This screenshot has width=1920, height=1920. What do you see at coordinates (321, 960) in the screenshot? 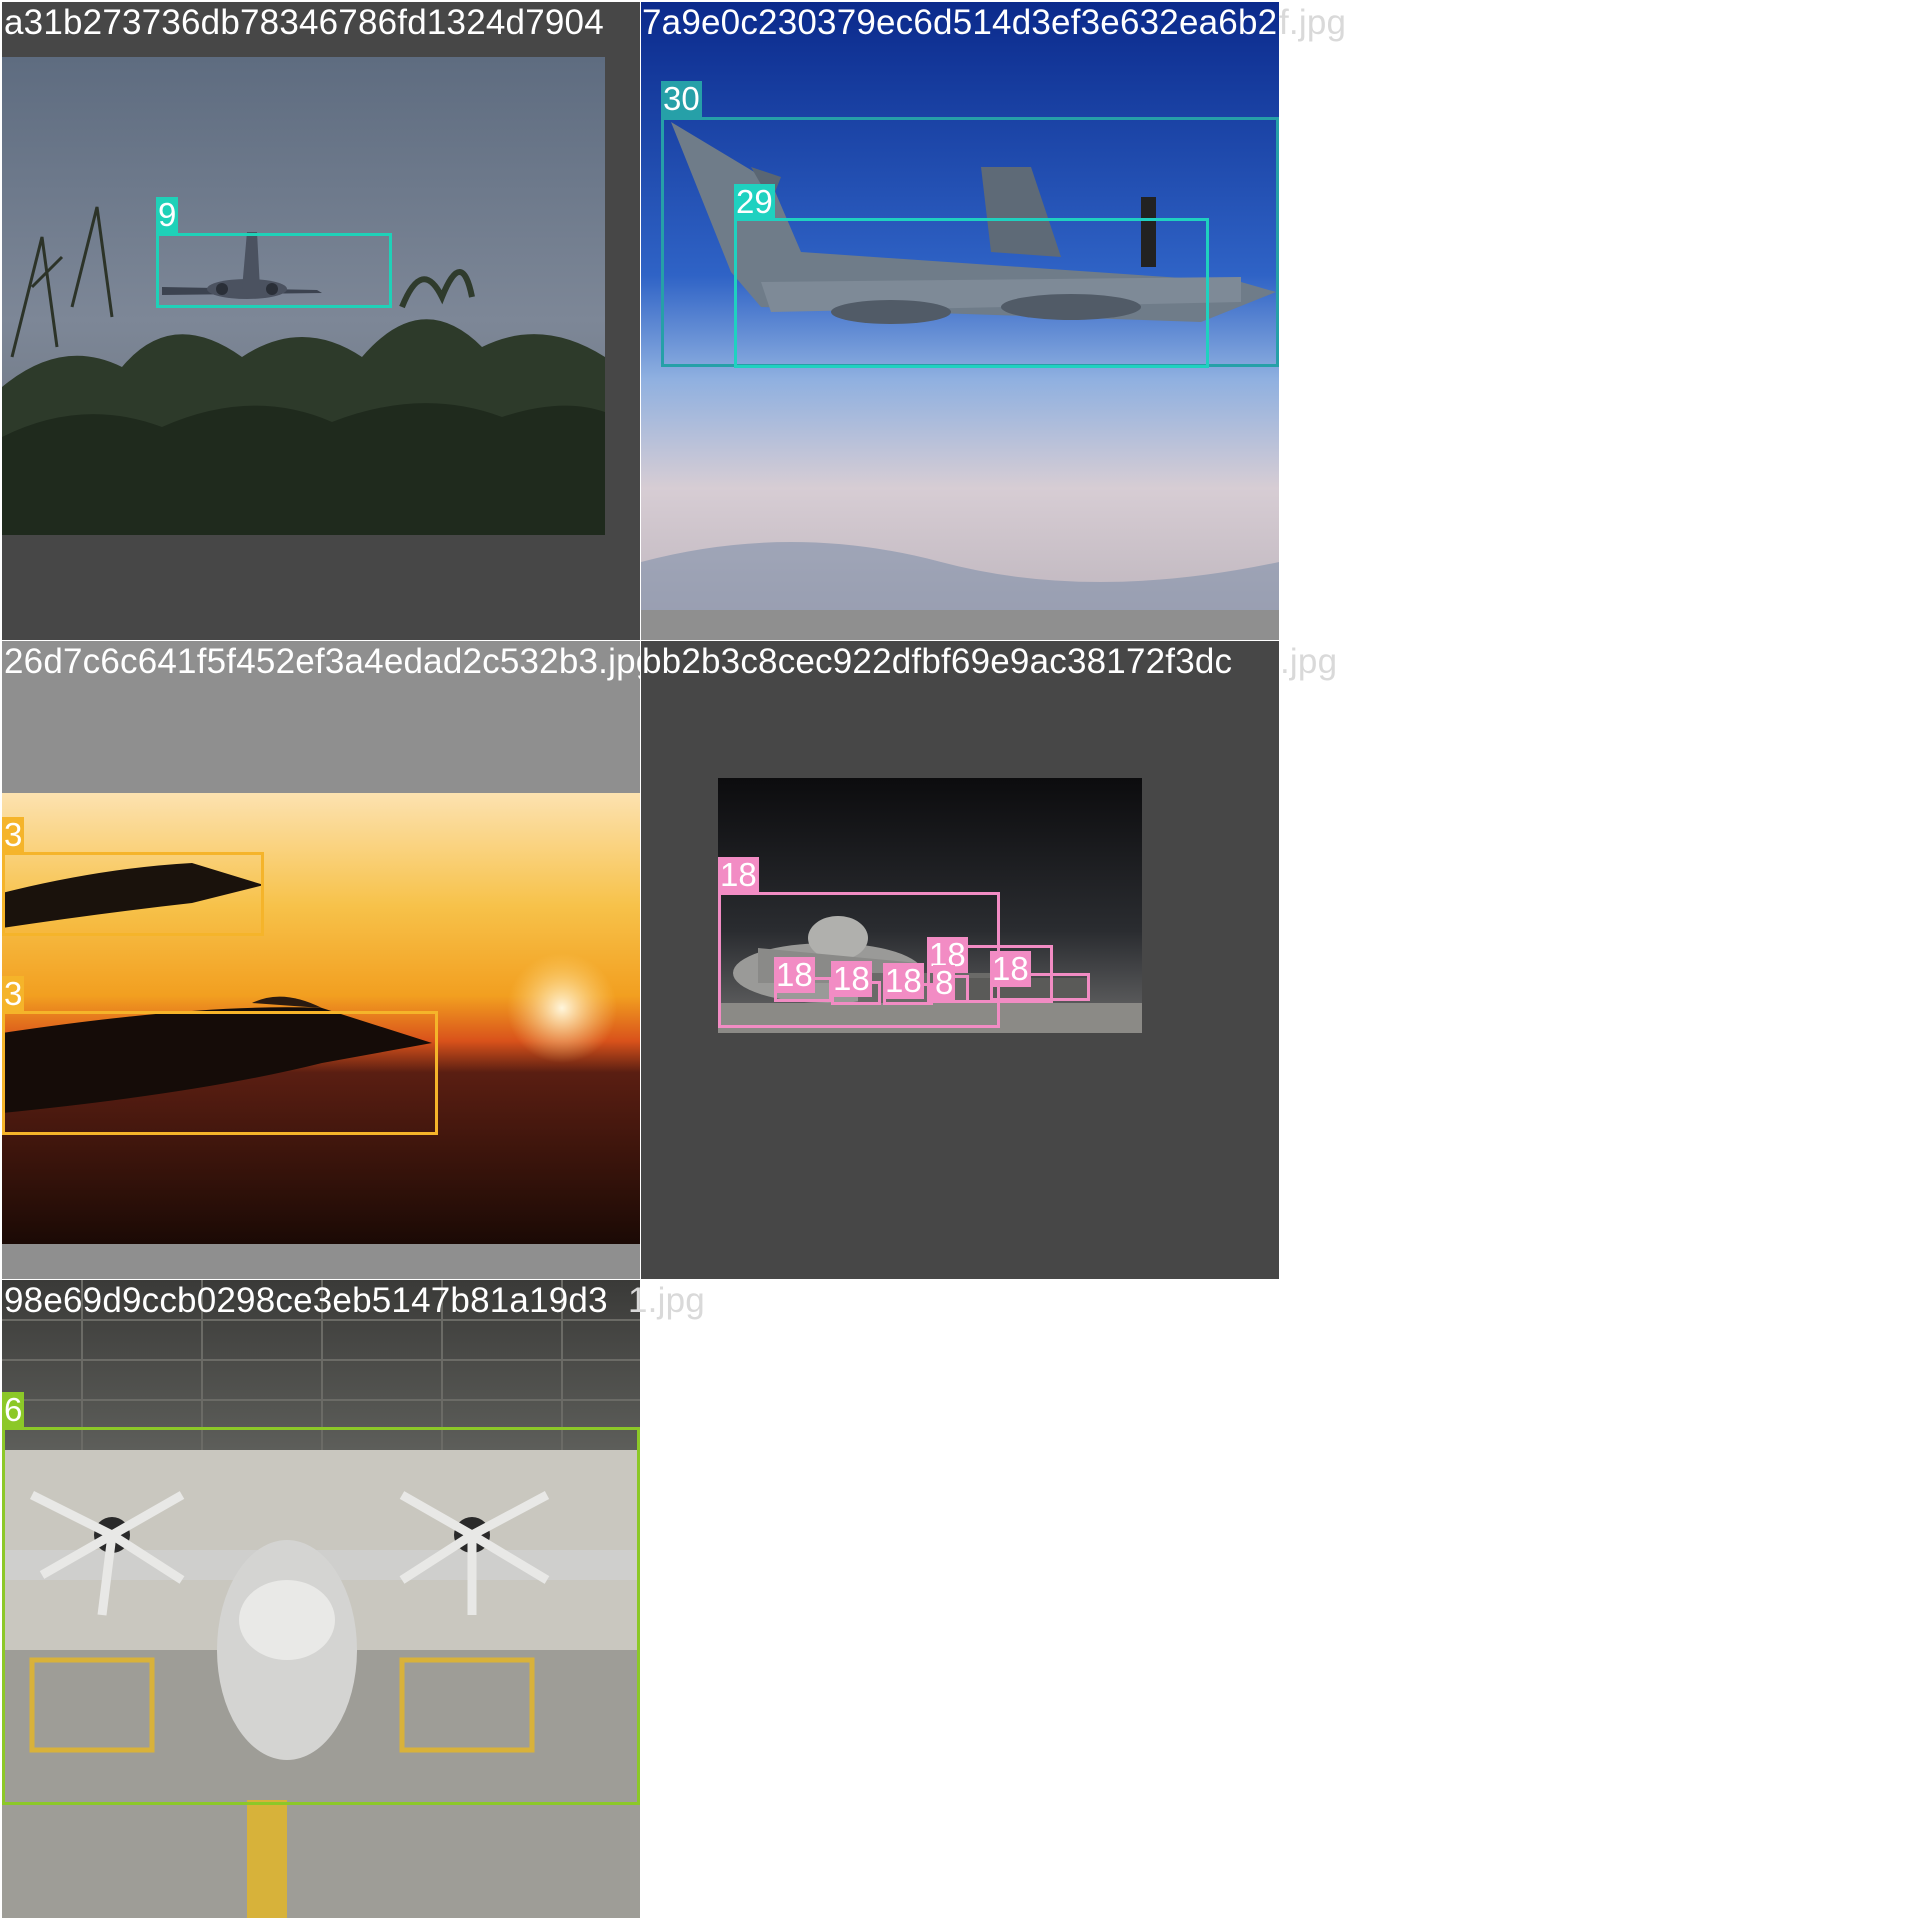
I see `mosaic-tile-3: 26d7c6c641f5f452ef3a4edad2c532b3.jpg 3 3` at bounding box center [321, 960].